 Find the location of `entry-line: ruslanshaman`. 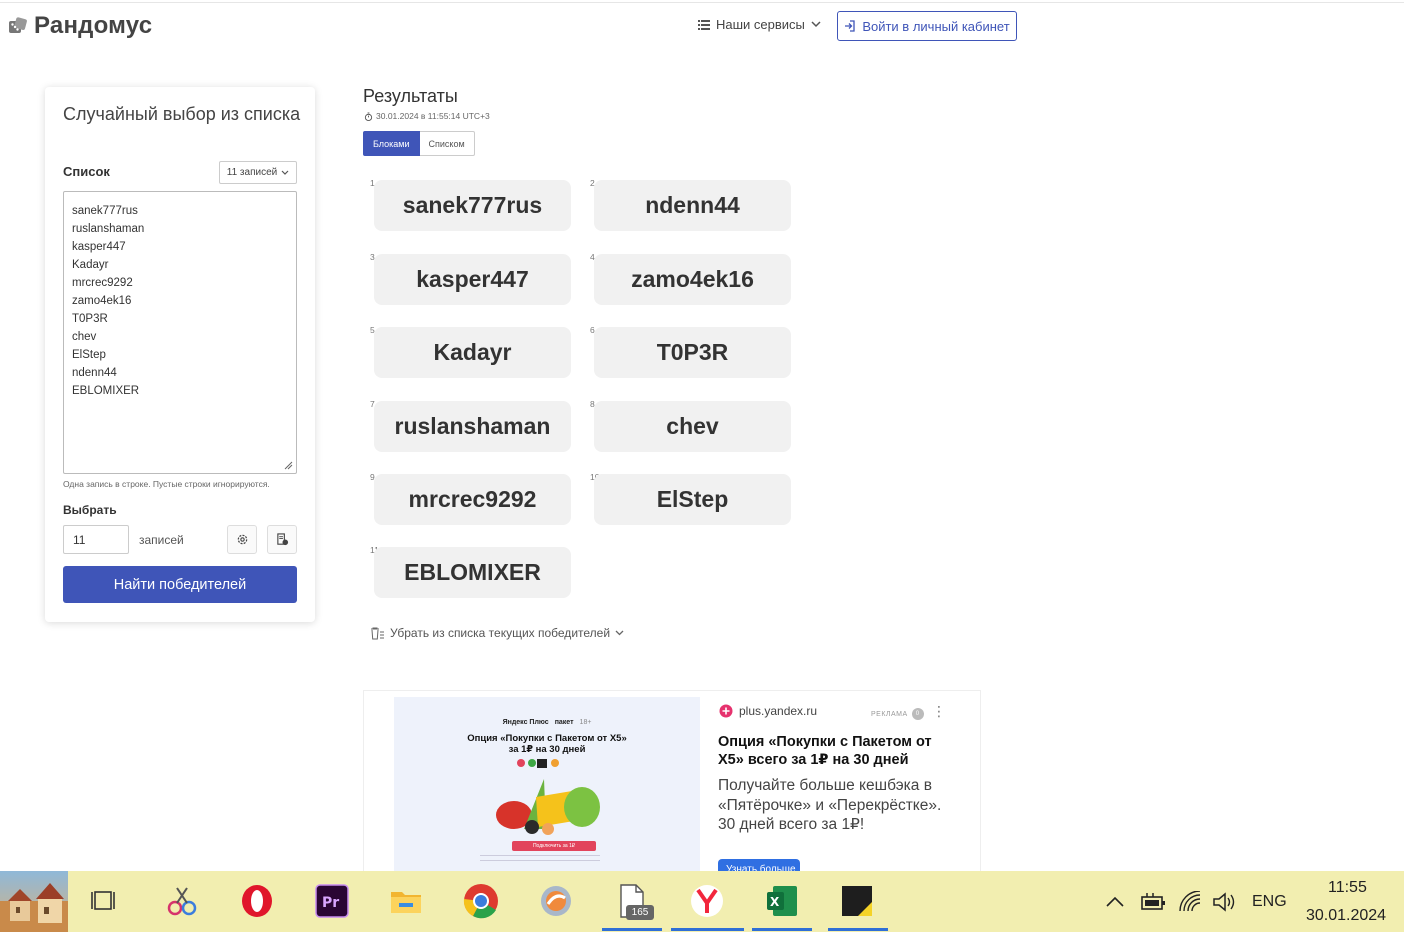

entry-line: ruslanshaman is located at coordinates (108, 229).